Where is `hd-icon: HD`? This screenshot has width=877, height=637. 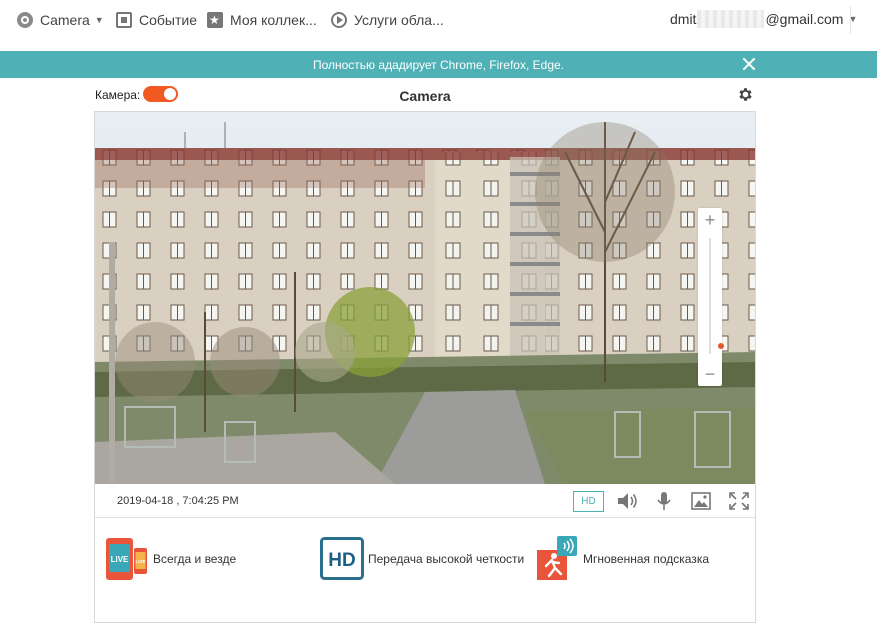
hd-icon: HD is located at coordinates (342, 558).